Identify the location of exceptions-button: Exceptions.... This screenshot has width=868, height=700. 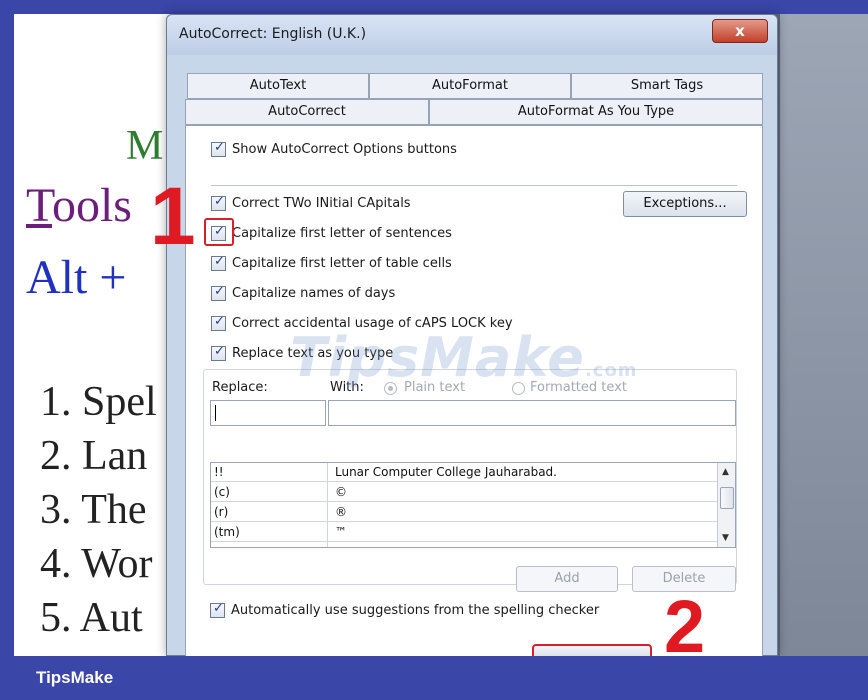
(685, 204).